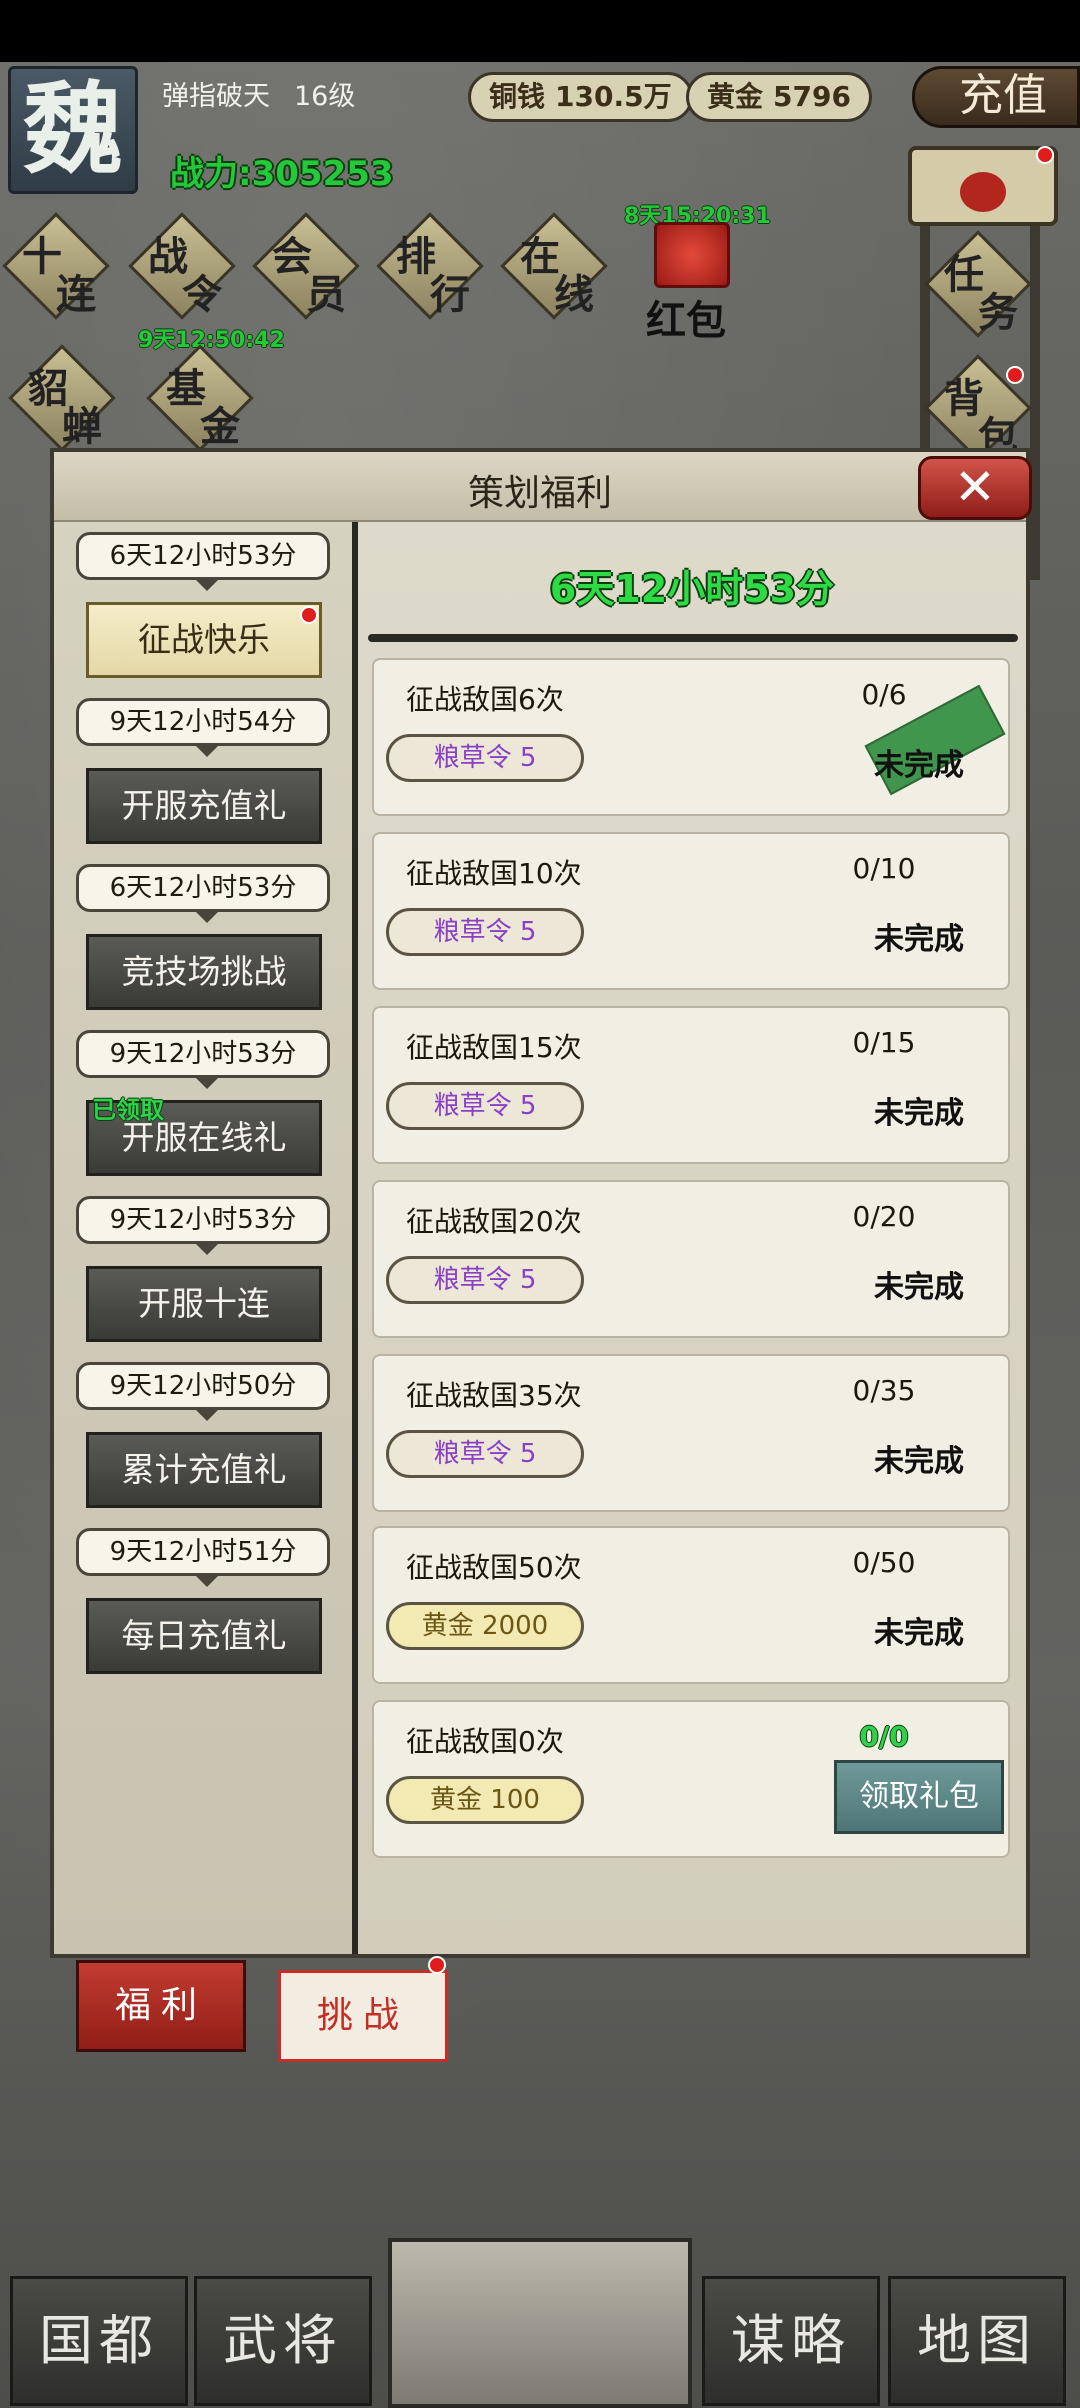  What do you see at coordinates (485, 1741) in the screenshot?
I see `task-name: 征战敌国0次` at bounding box center [485, 1741].